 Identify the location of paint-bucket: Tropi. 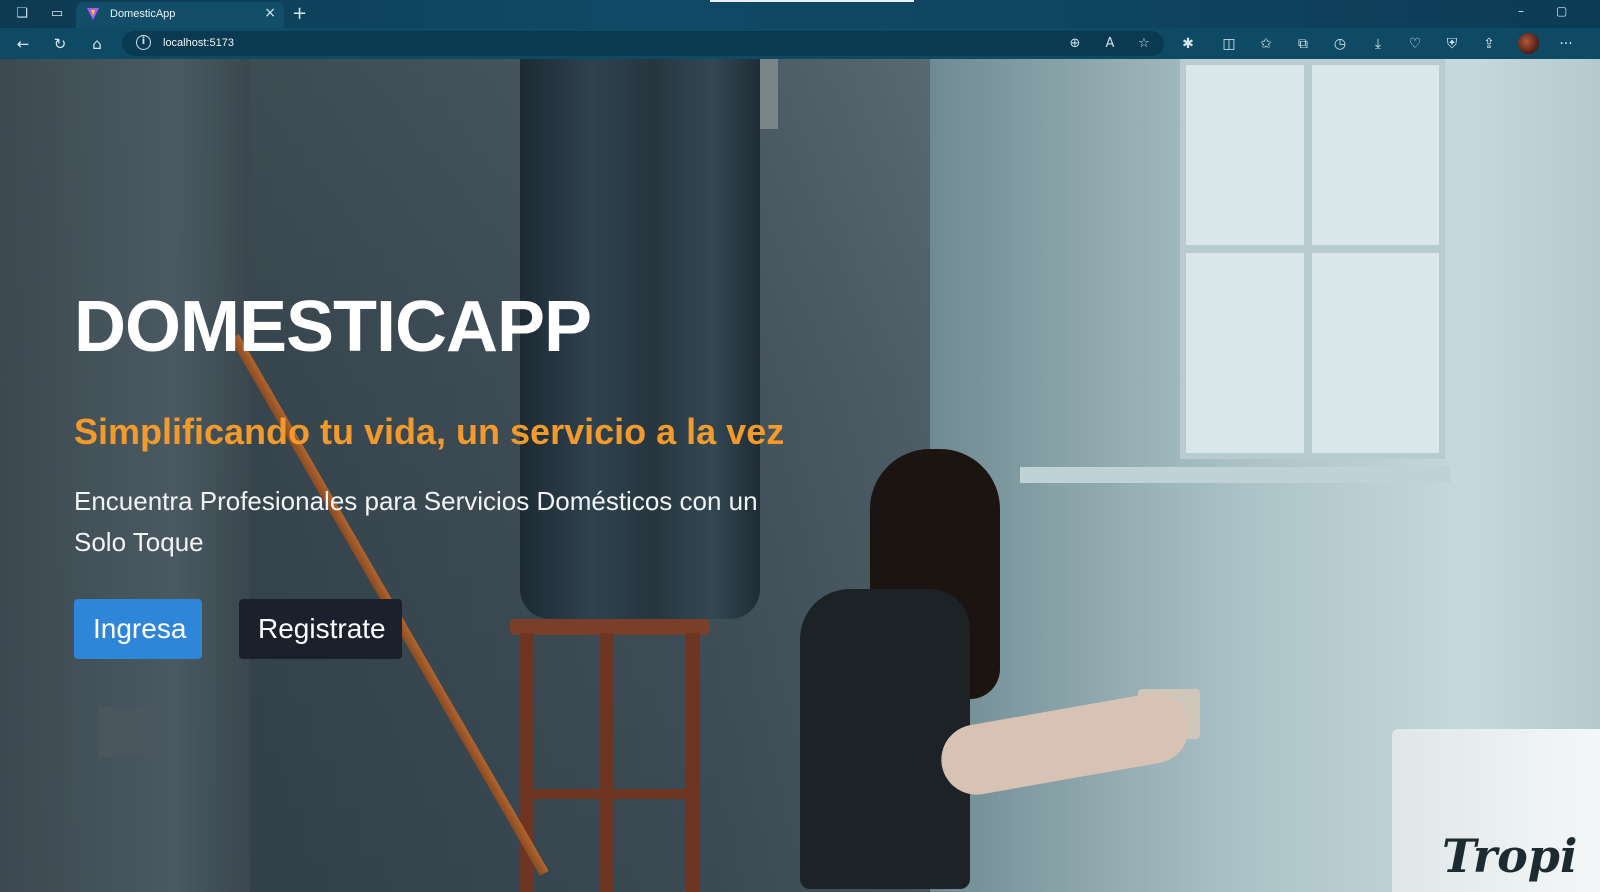
(1496, 810).